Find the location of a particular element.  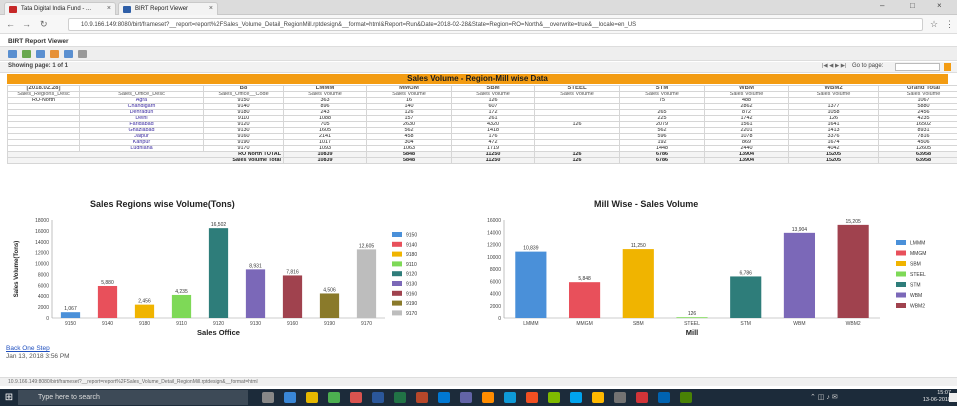

forward-icon: → is located at coordinates (26, 24).